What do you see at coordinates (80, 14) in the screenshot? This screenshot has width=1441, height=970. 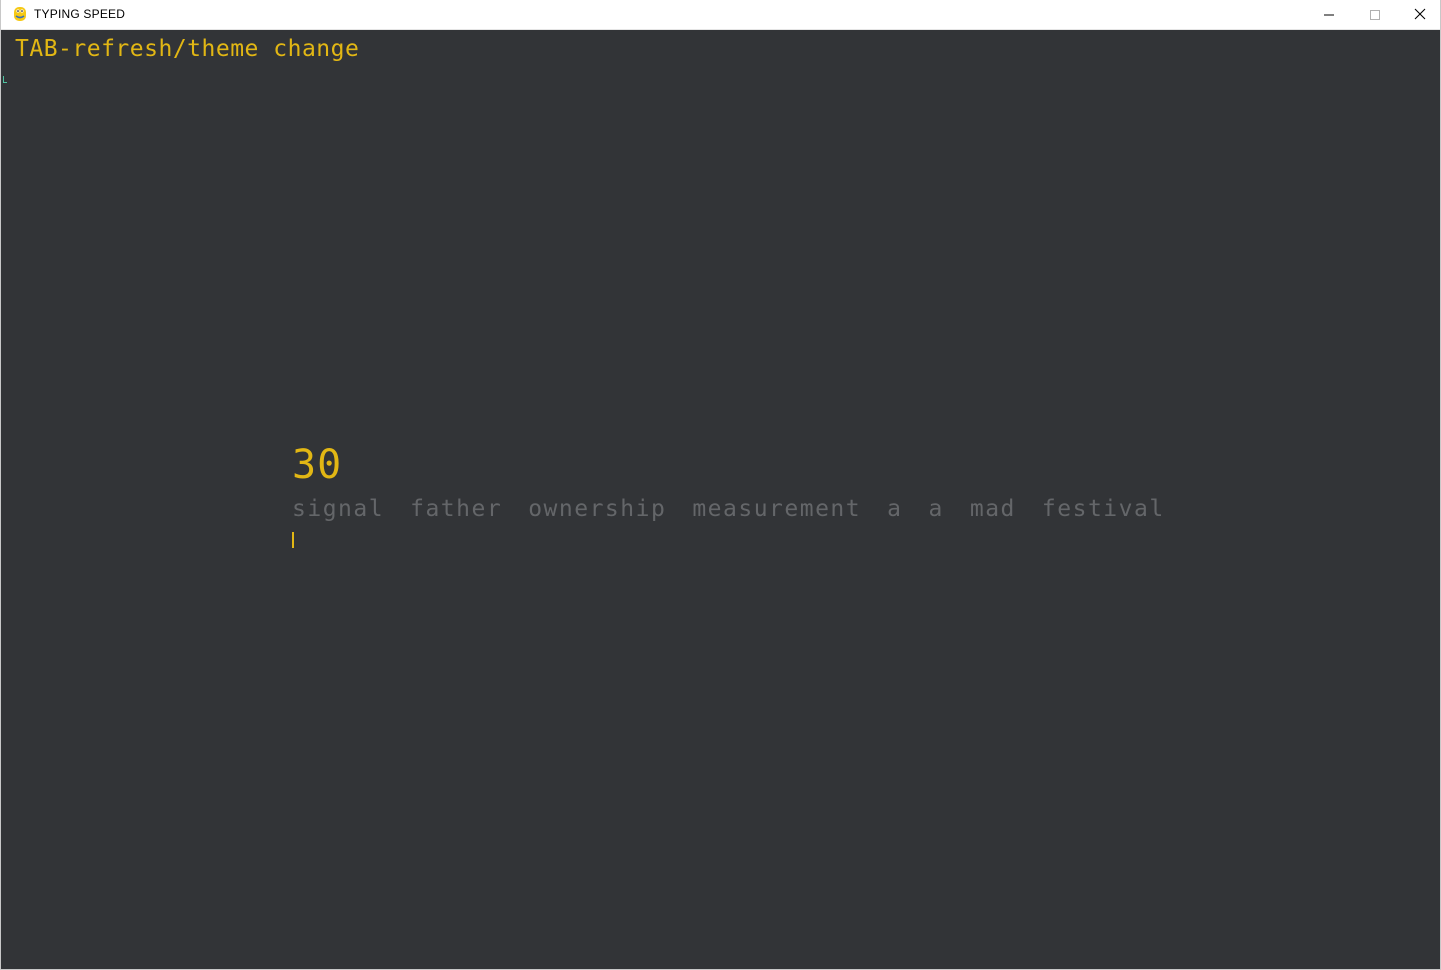 I see `window-title: TYPING SPEED` at bounding box center [80, 14].